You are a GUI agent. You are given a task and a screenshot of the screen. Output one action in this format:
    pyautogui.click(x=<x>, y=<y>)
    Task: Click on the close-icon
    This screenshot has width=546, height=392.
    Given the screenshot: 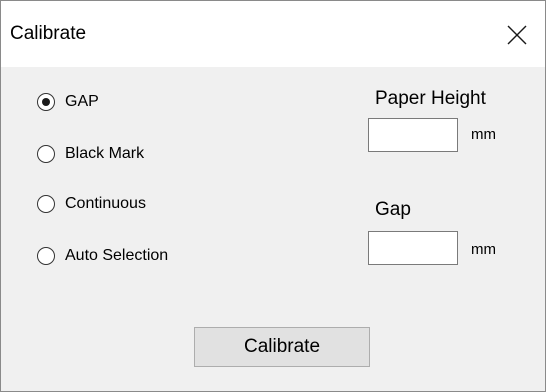 What is the action you would take?
    pyautogui.click(x=517, y=35)
    